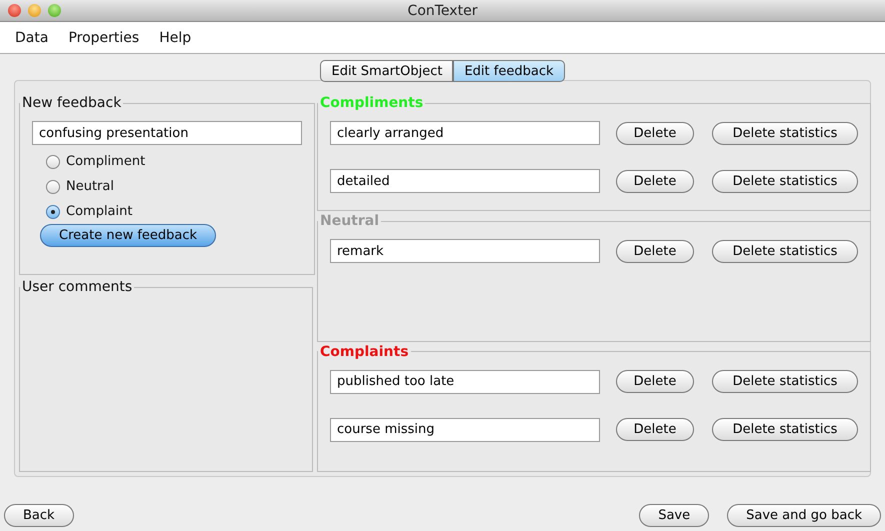  What do you see at coordinates (387, 71) in the screenshot?
I see `tab: Edit SmartObject` at bounding box center [387, 71].